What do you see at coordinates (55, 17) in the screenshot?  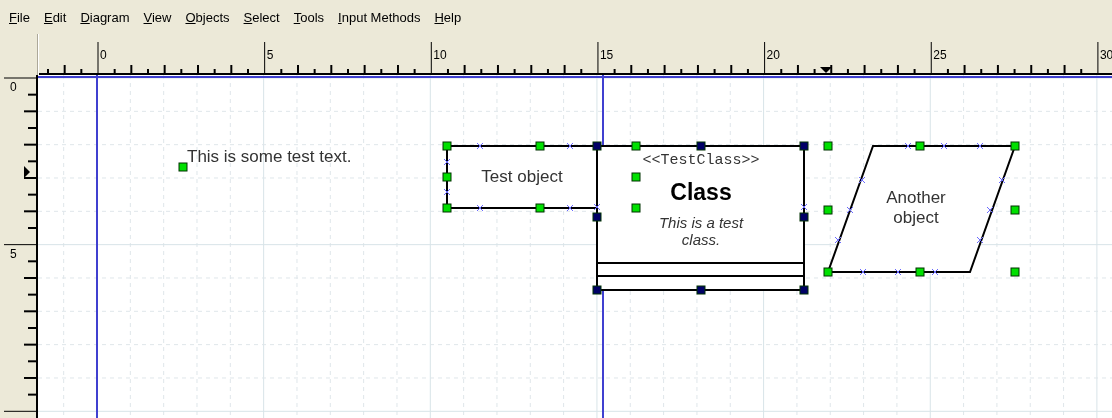 I see `menu-item: Edit` at bounding box center [55, 17].